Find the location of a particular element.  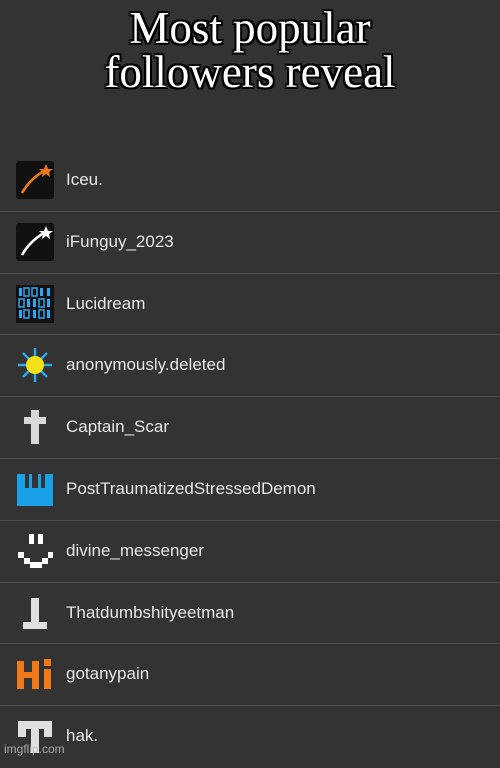

follower-row: iFunguy_2023 is located at coordinates (250, 243).